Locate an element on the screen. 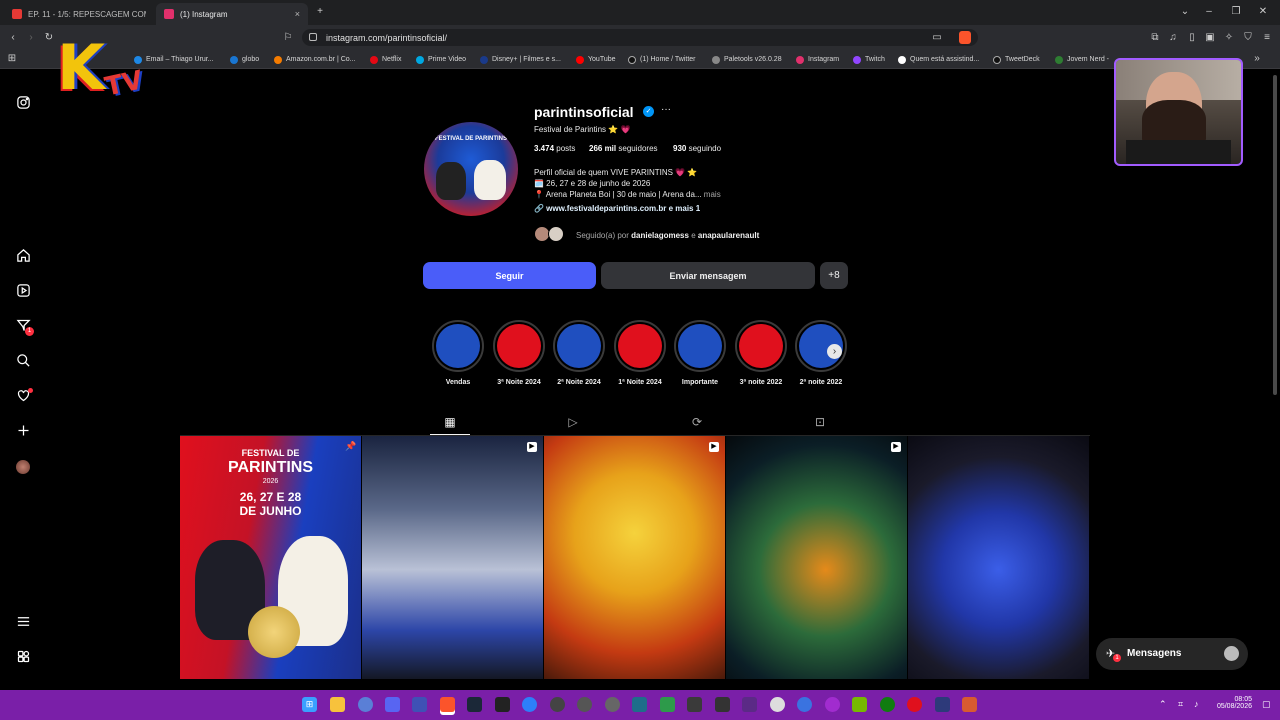 The height and width of the screenshot is (720, 1280). menu-icon: ≡ is located at coordinates (1267, 38).